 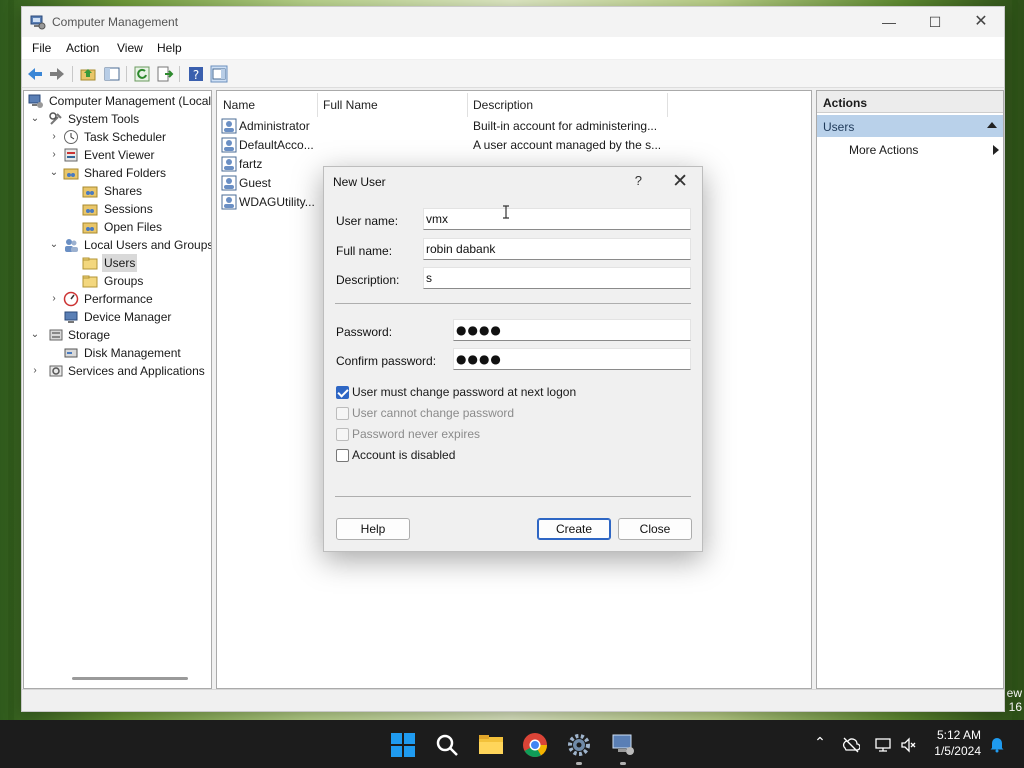 What do you see at coordinates (491, 745) in the screenshot?
I see `file-explorer-icon` at bounding box center [491, 745].